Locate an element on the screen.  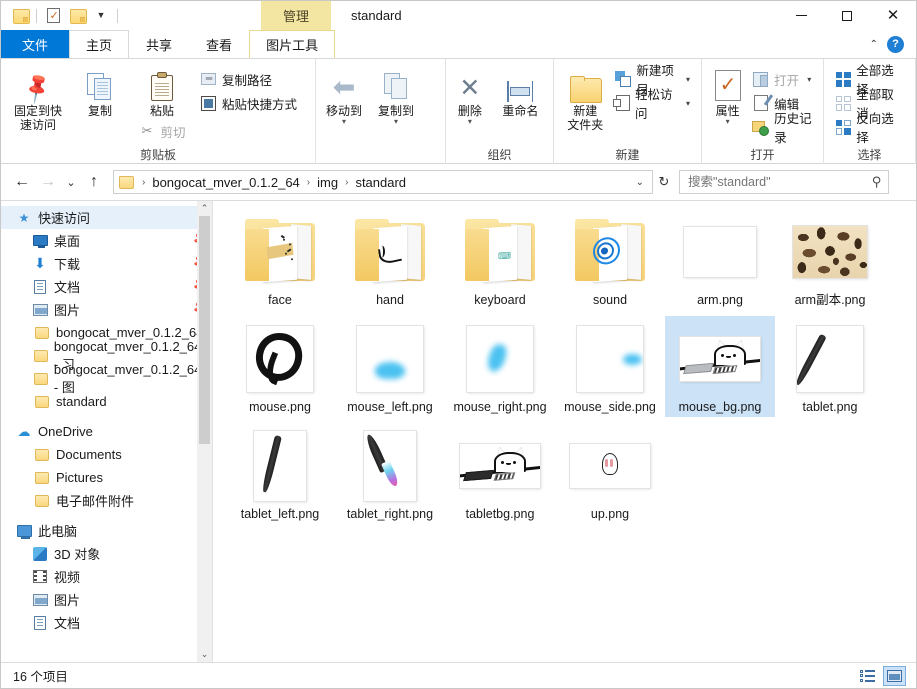
breadcrumb-item-1: img is located at coordinates (327, 182).